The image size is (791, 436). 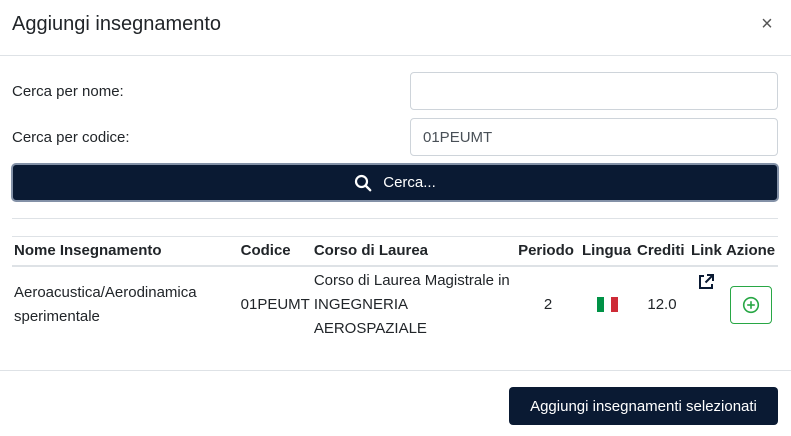 What do you see at coordinates (706, 304) in the screenshot?
I see `link-cell` at bounding box center [706, 304].